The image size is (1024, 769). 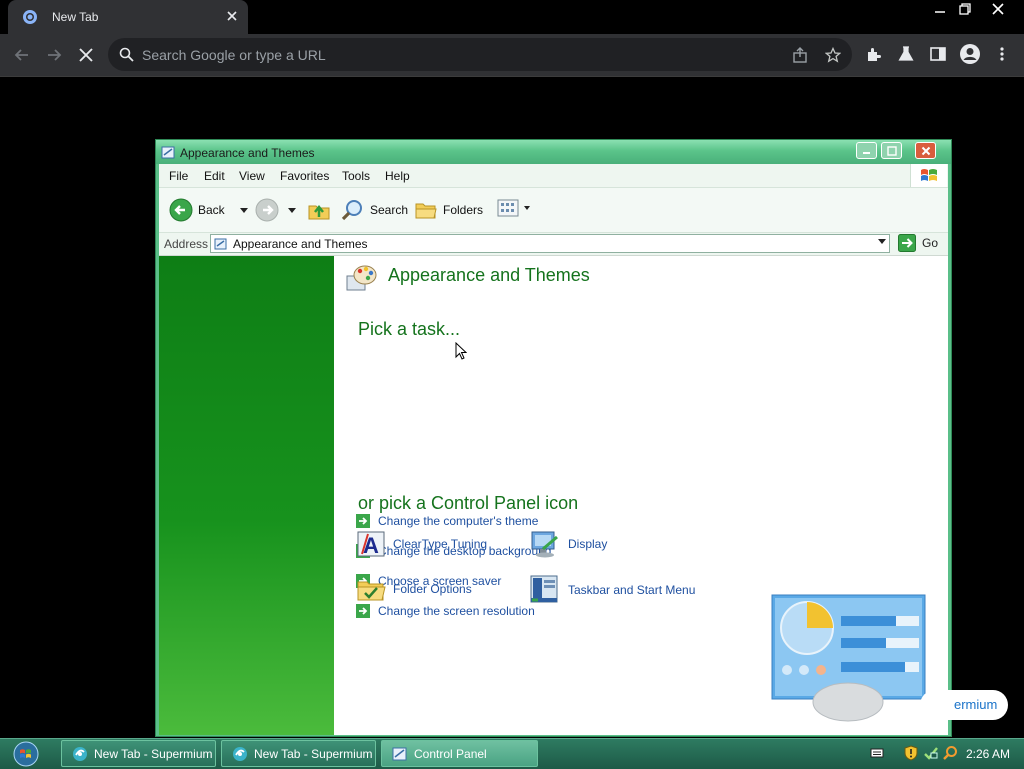 I want to click on back-button: Back, so click(x=208, y=210).